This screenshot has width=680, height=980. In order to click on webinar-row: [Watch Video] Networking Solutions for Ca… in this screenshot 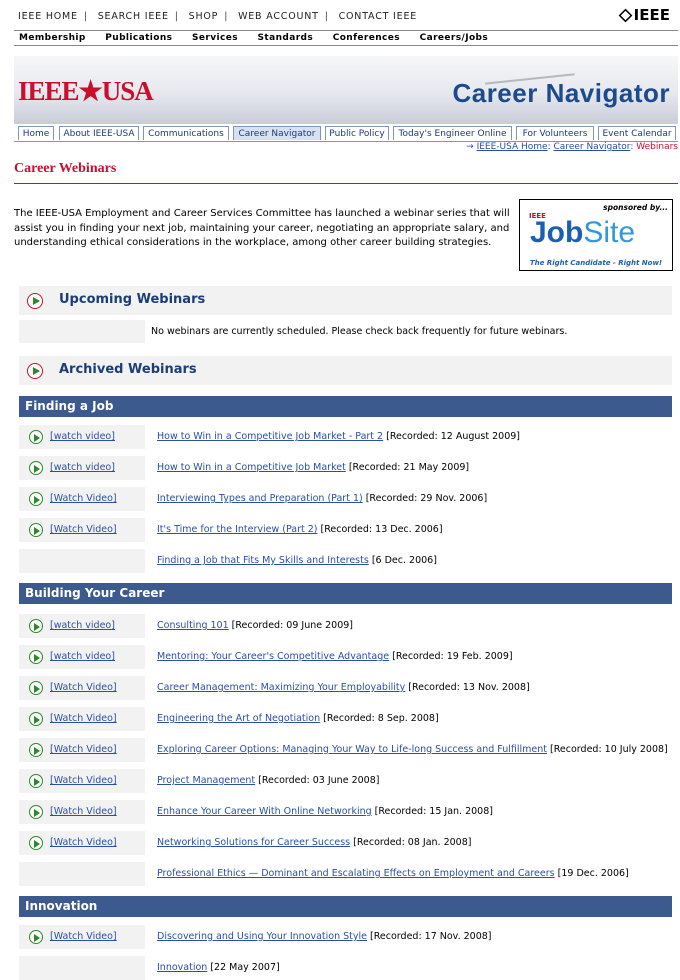, I will do `click(345, 843)`.